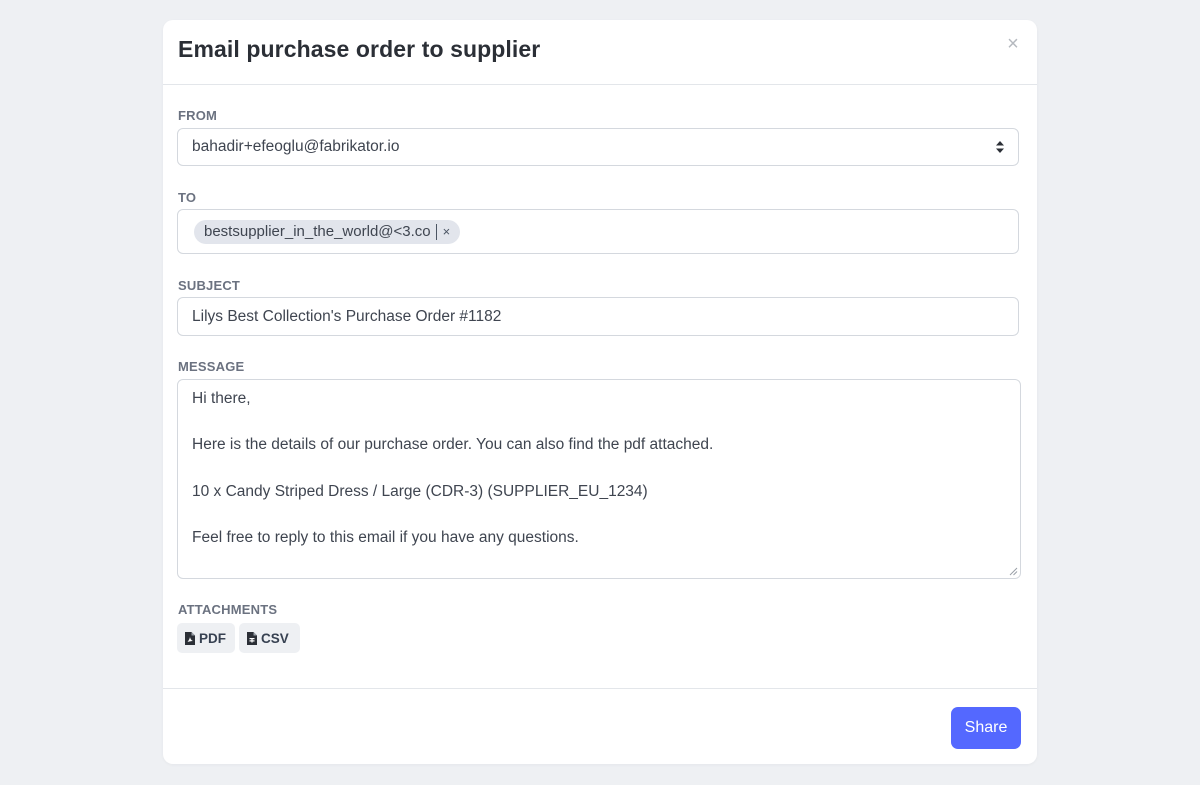 The height and width of the screenshot is (785, 1200). Describe the element at coordinates (211, 366) in the screenshot. I see `message-label: MESSAGE` at that location.